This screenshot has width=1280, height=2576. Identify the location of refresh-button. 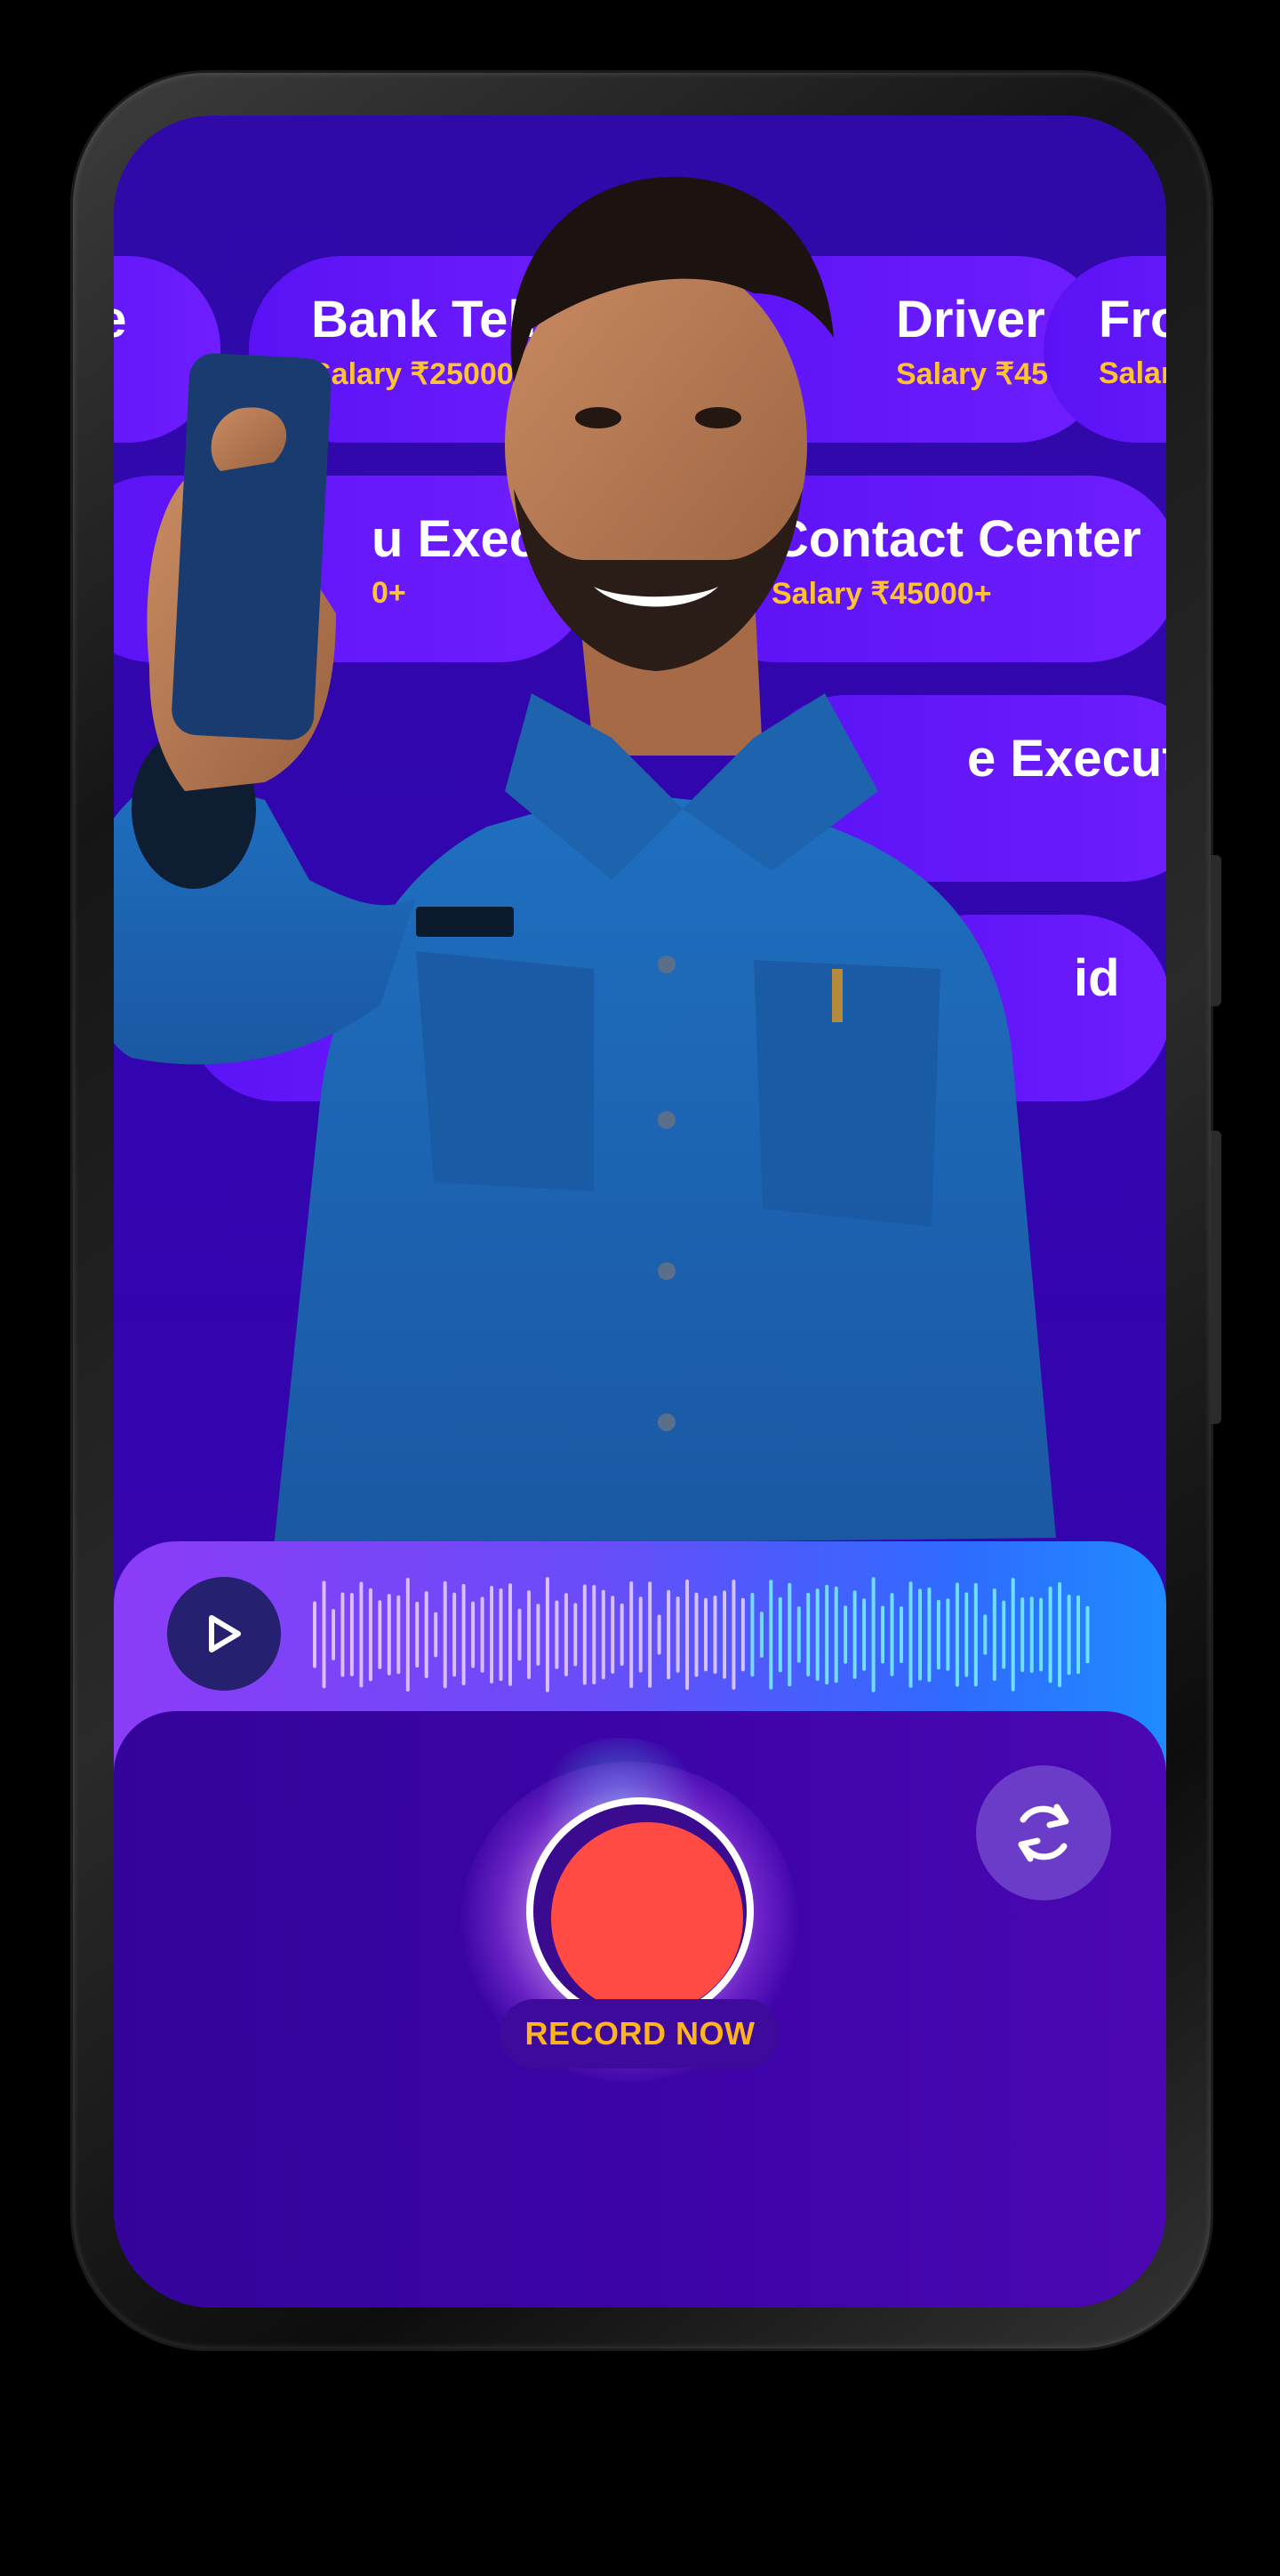
(1043, 1832).